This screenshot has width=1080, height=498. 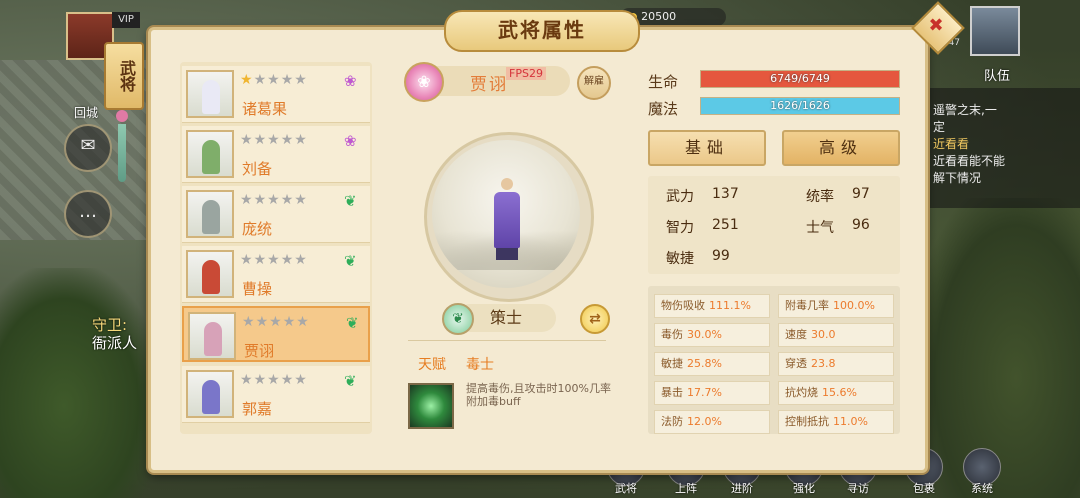 I want to click on hero-row: ★★★★★ 刘备 ❀, so click(x=276, y=154).